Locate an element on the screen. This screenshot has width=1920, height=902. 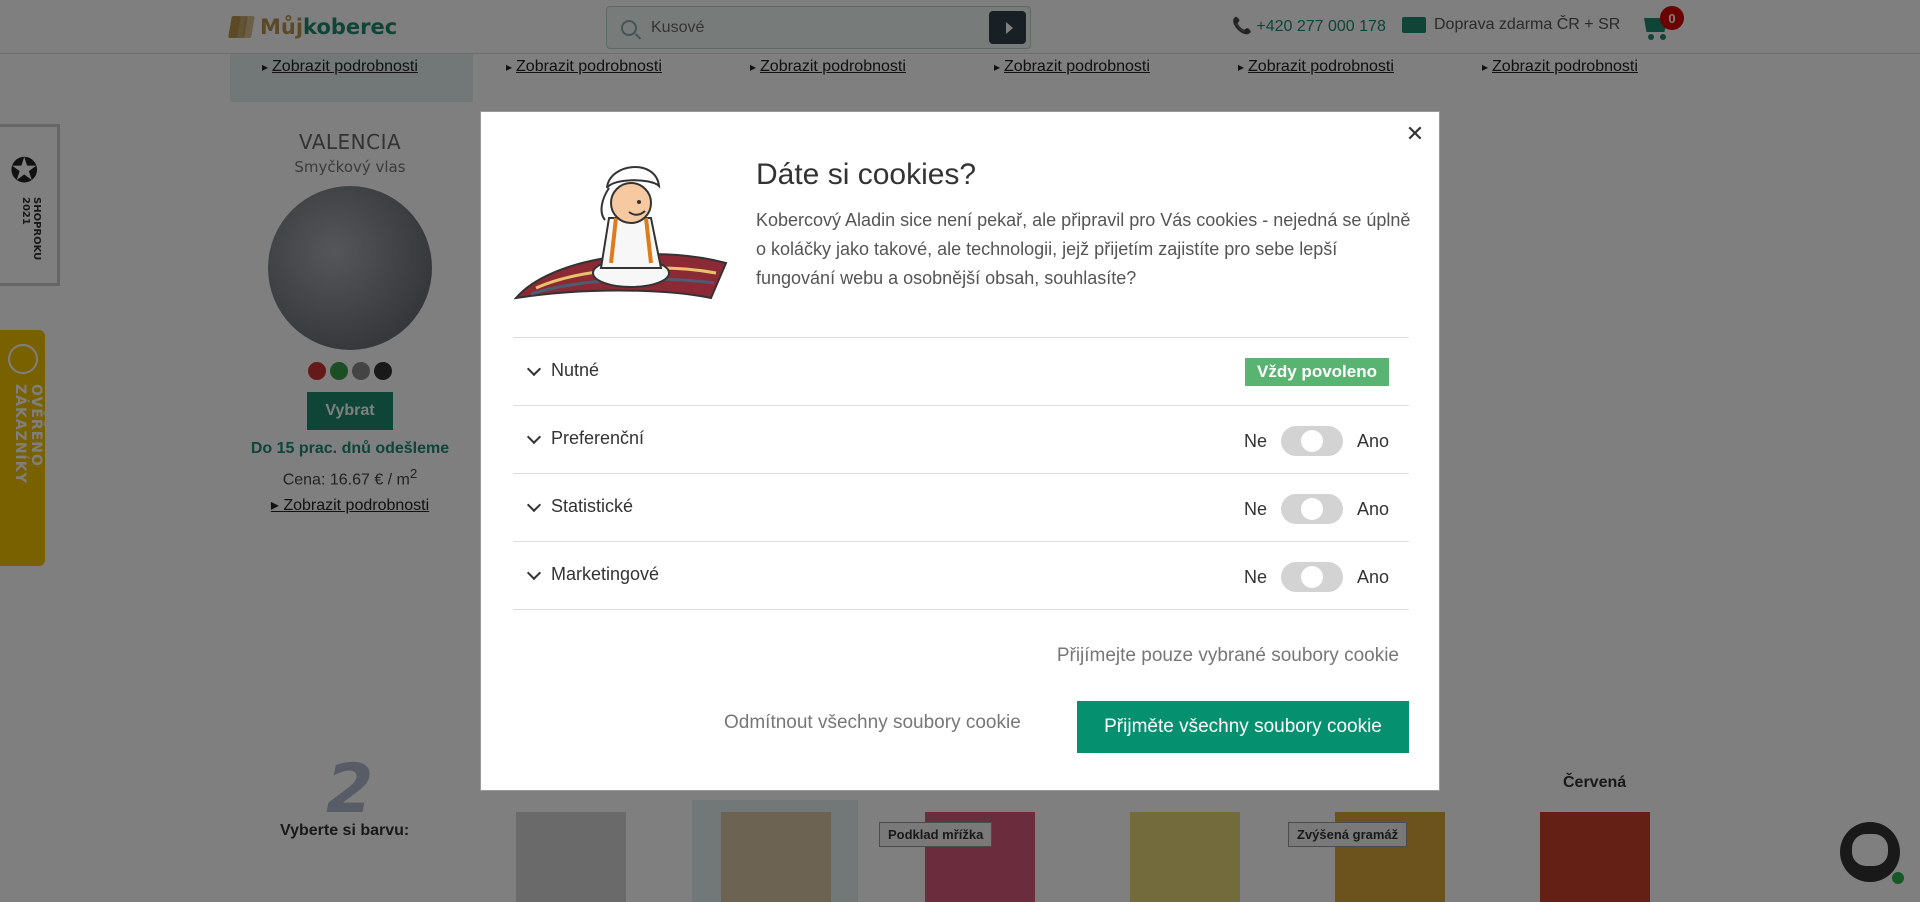
marketing-toggle is located at coordinates (1311, 577).